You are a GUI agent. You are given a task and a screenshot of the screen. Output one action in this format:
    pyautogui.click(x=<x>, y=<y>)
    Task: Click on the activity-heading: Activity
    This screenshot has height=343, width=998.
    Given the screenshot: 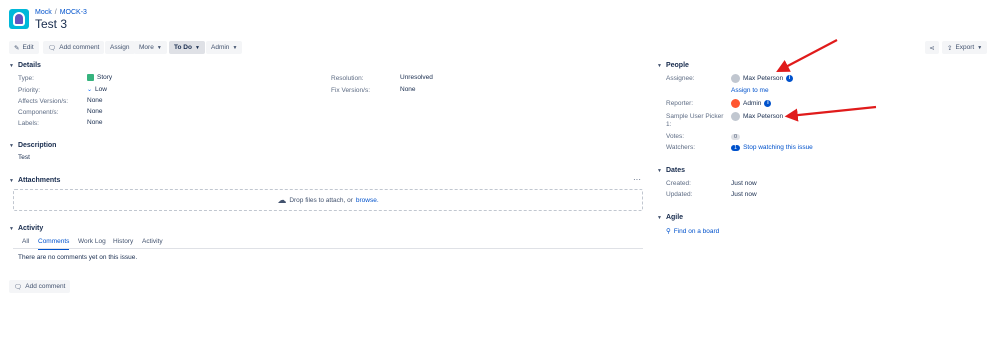 What is the action you would take?
    pyautogui.click(x=30, y=228)
    